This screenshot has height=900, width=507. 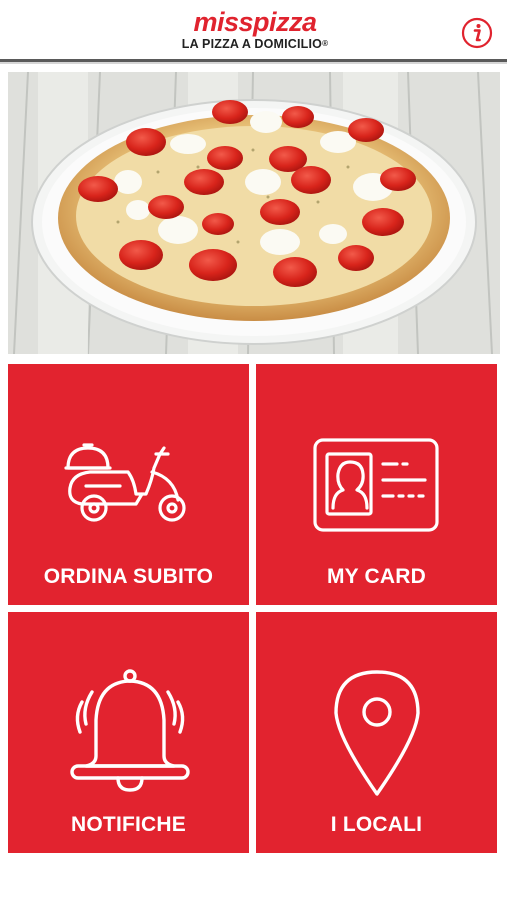 I want to click on id-card-icon, so click(x=376, y=487).